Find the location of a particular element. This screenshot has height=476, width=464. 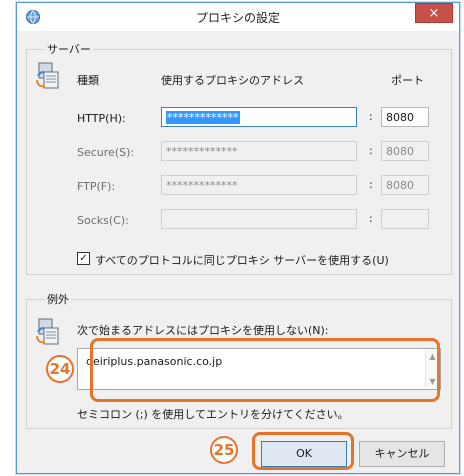

exceptions-hint: セミコロン (;) を使用してエントリを分けてください。 is located at coordinates (213, 414).